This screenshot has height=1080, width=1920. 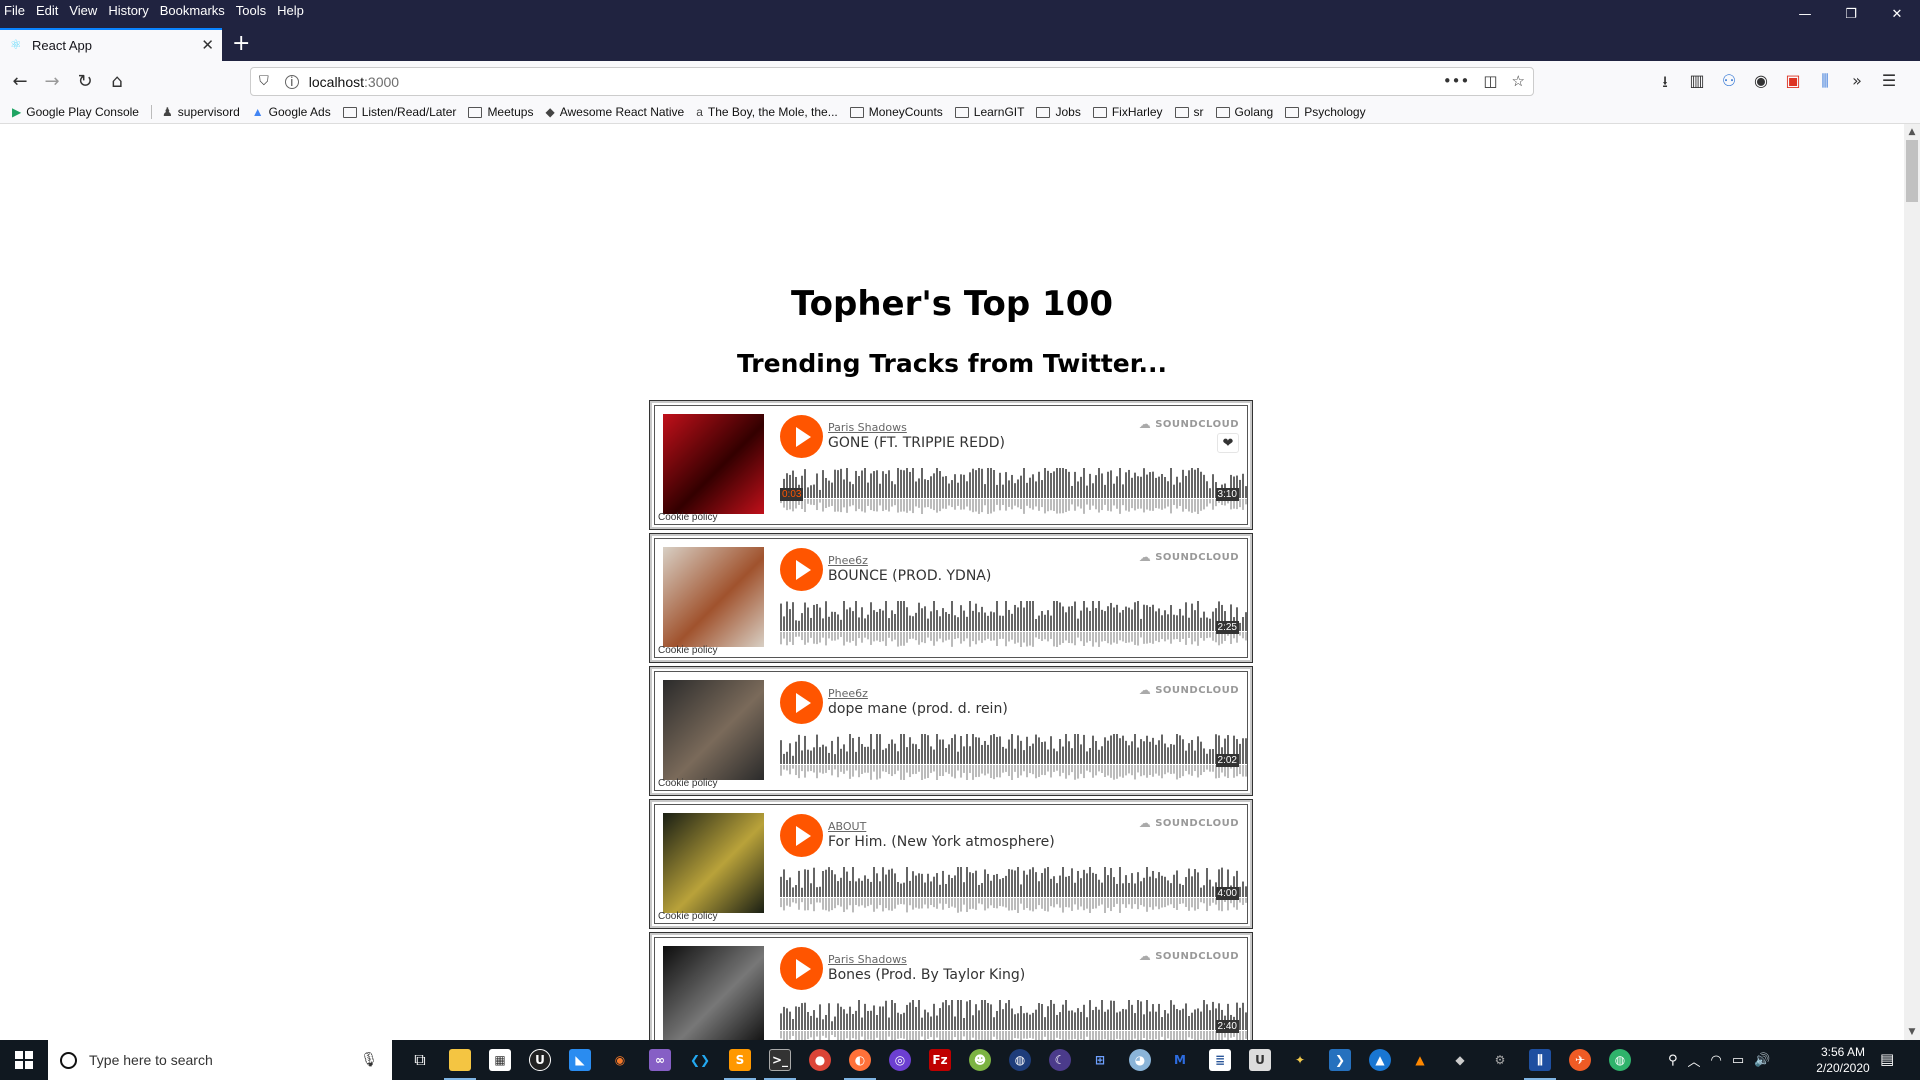 I want to click on chrome-icon: ●, so click(x=820, y=1060).